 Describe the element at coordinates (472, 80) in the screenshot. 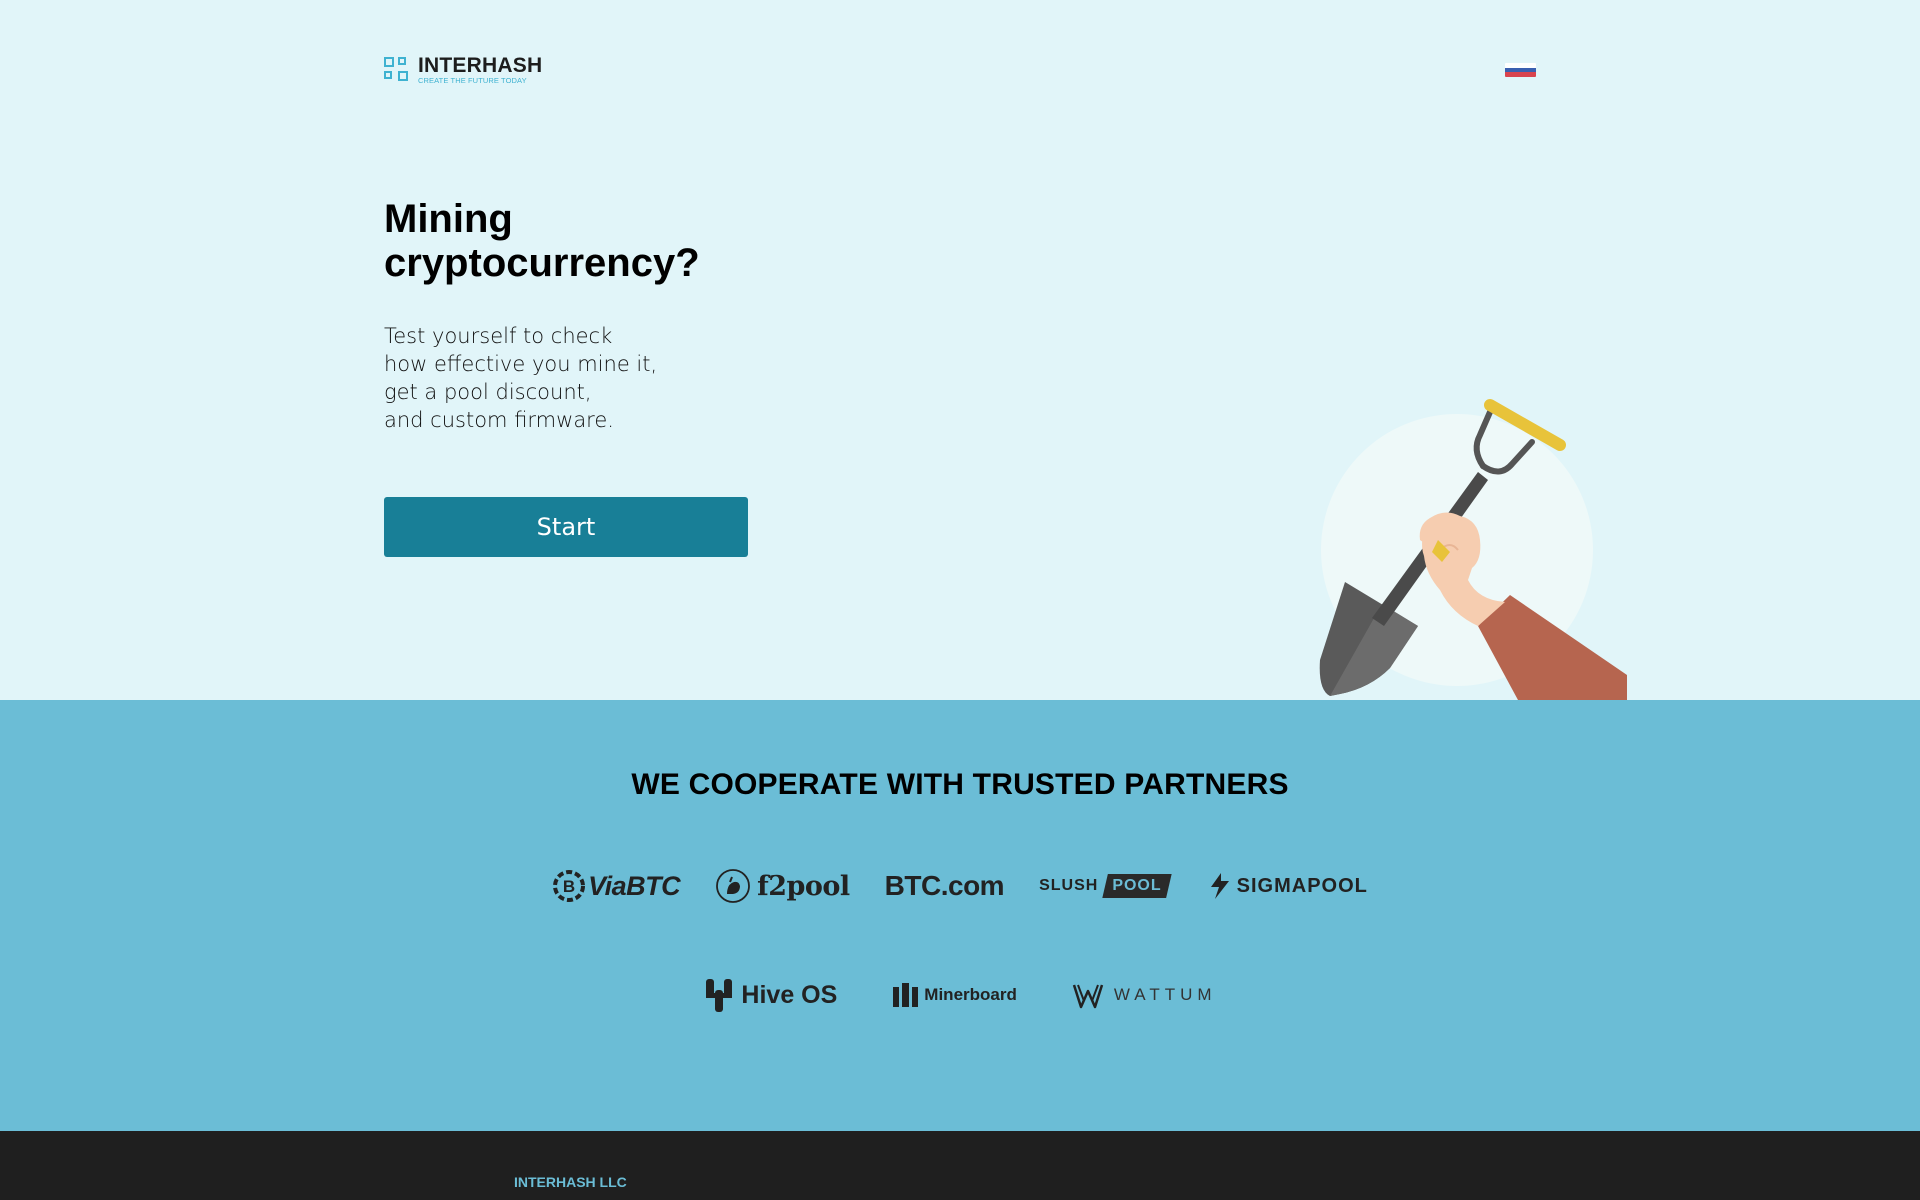

I see `logo-tagline: CREATE THE FUTURE TODAY` at that location.